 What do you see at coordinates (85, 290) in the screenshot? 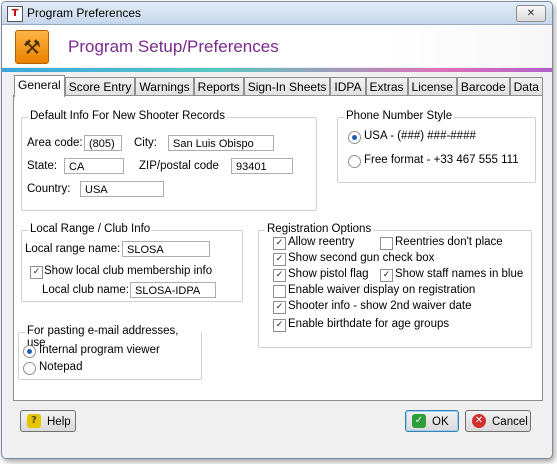
I see `club-name-label: Local club name:` at bounding box center [85, 290].